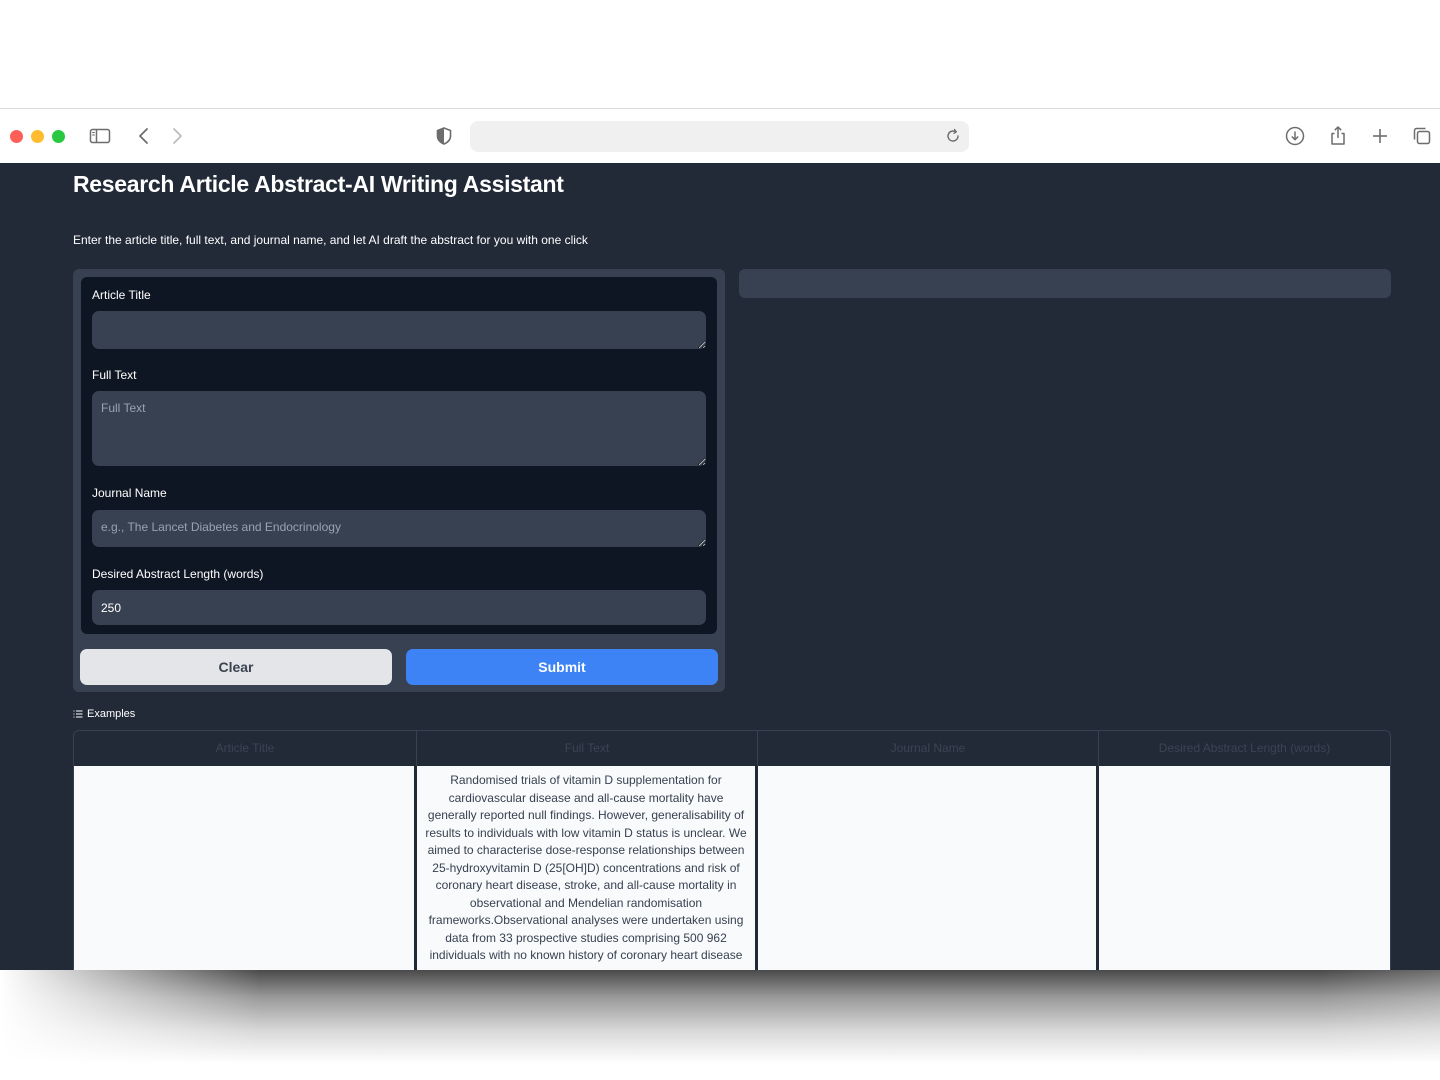 The width and height of the screenshot is (1440, 1080). Describe the element at coordinates (1244, 748) in the screenshot. I see `column-header-abstract-length: Desired Abstract Length (words)` at that location.